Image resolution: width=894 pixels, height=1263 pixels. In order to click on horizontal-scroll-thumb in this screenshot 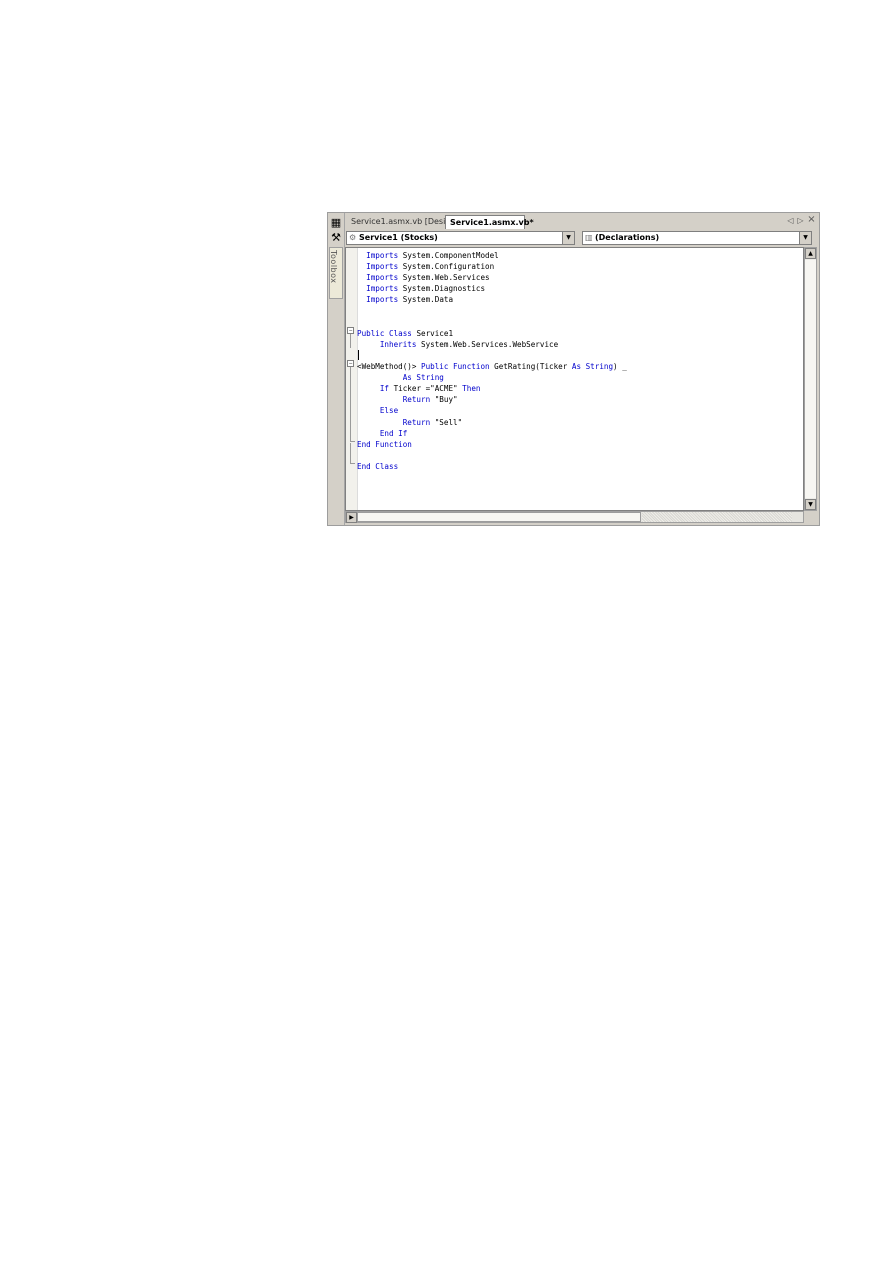, I will do `click(499, 517)`.